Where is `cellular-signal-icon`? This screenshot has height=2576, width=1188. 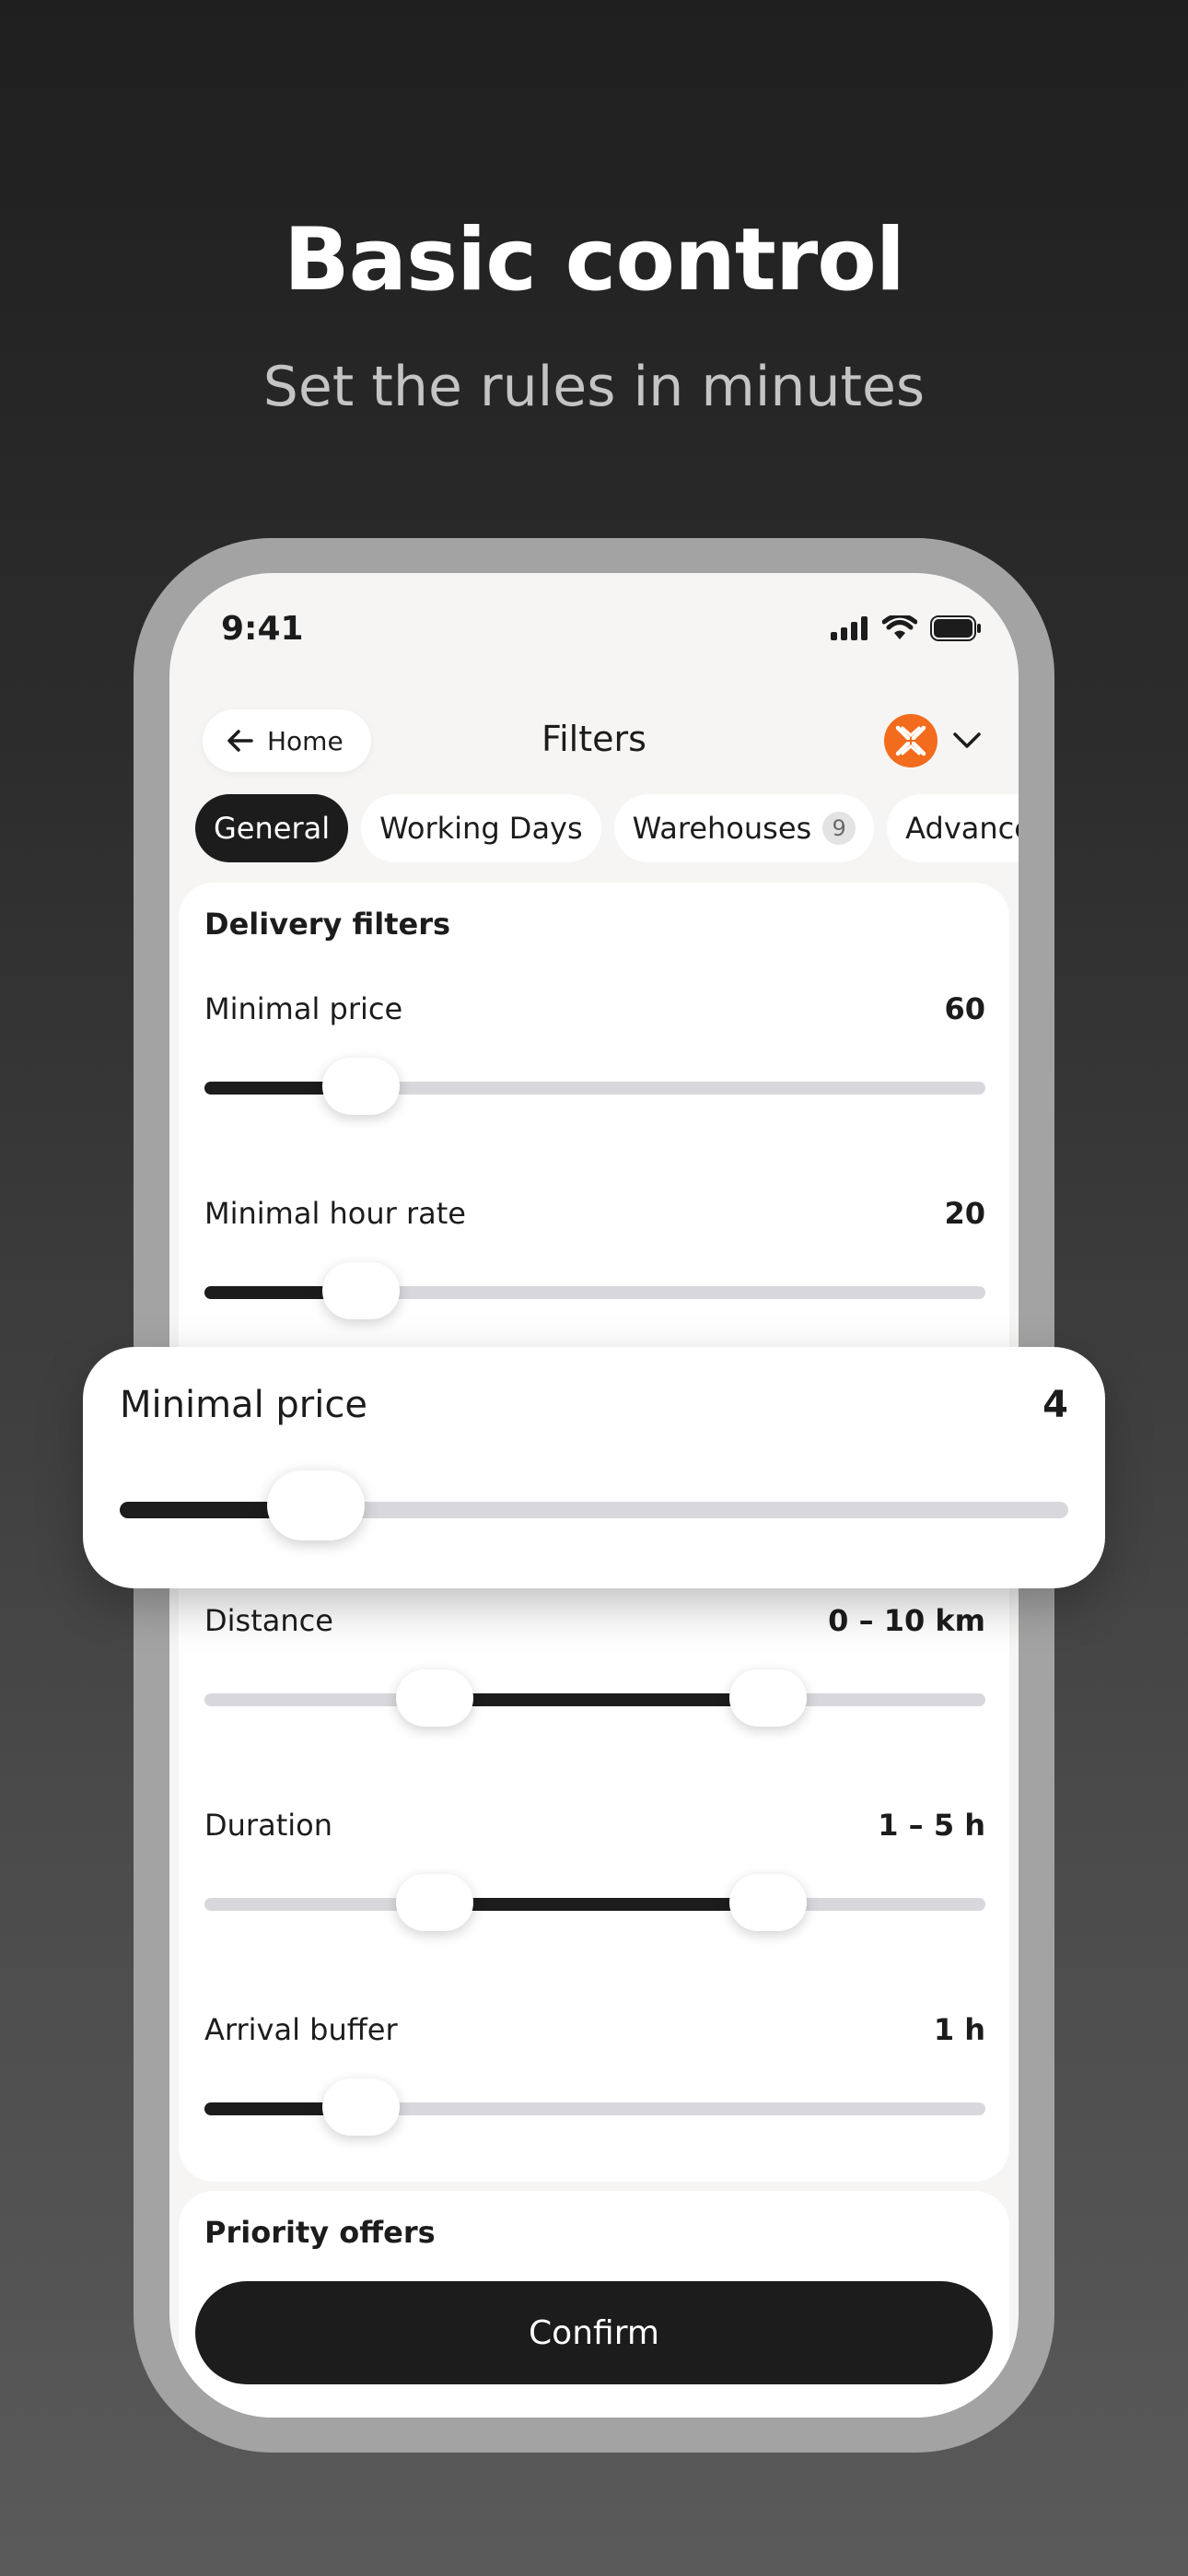
cellular-signal-icon is located at coordinates (849, 628).